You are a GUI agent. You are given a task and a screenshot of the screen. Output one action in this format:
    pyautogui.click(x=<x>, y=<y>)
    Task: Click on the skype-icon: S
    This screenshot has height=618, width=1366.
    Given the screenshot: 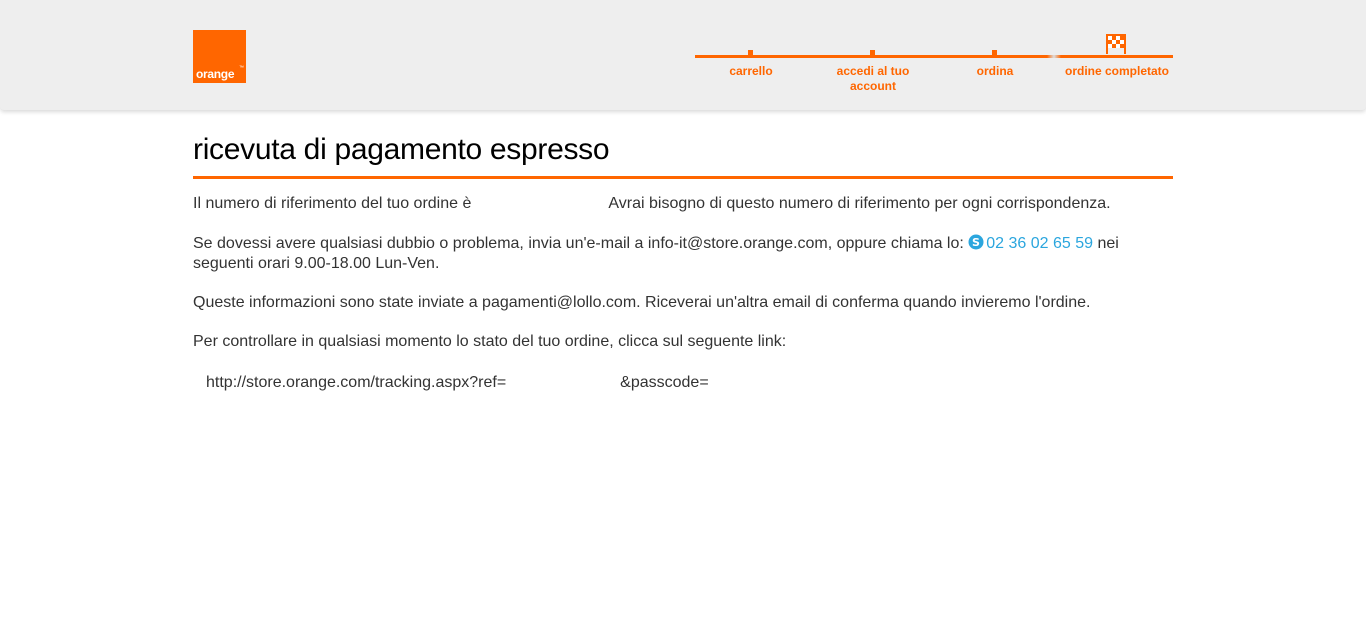 What is the action you would take?
    pyautogui.click(x=976, y=242)
    